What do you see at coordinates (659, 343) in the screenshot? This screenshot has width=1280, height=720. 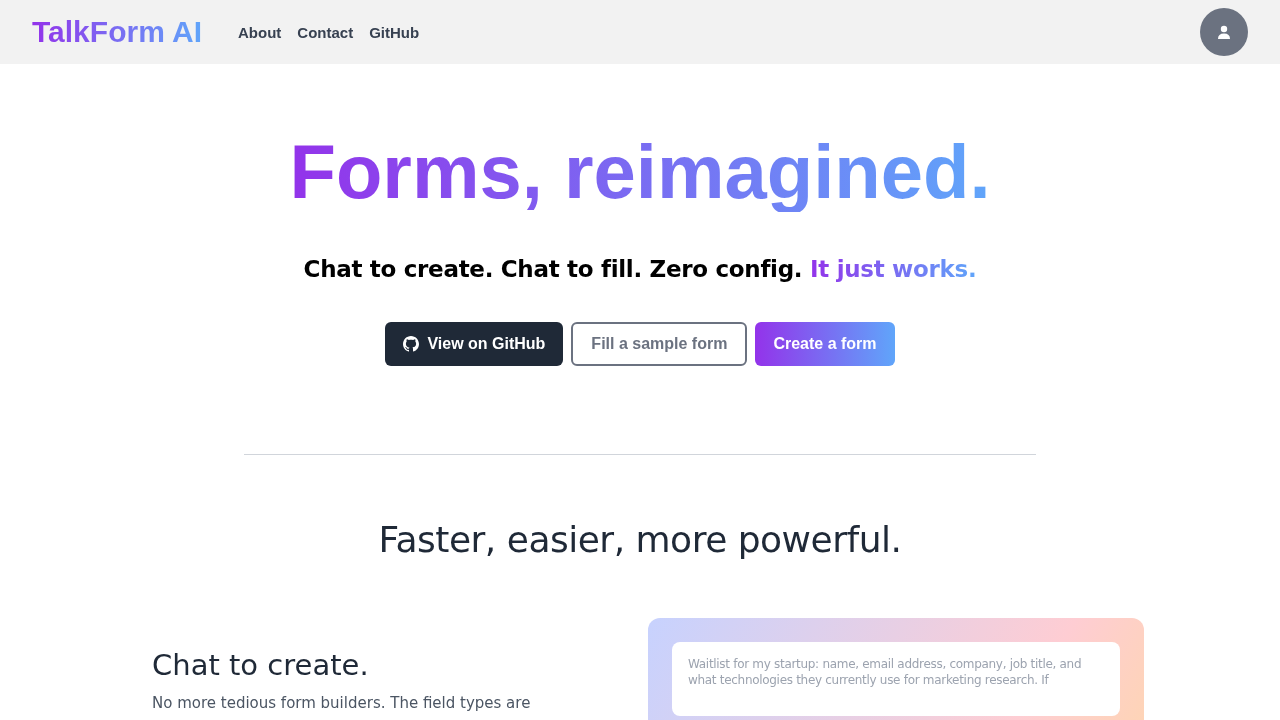 I see `sample-form-button: Fill a sample form` at bounding box center [659, 343].